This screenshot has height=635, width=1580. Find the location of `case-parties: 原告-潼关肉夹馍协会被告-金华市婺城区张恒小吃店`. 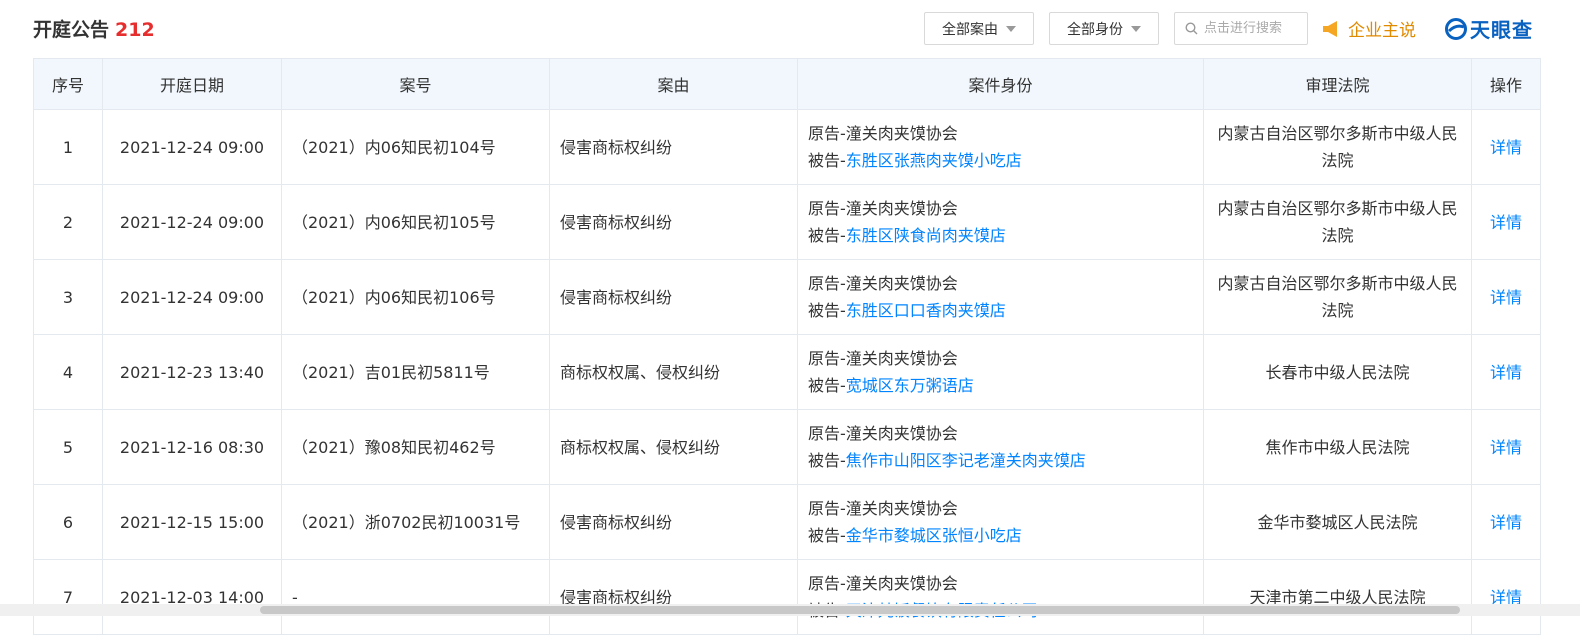

case-parties: 原告-潼关肉夹馍协会被告-金华市婺城区张恒小吃店 is located at coordinates (1000, 522).